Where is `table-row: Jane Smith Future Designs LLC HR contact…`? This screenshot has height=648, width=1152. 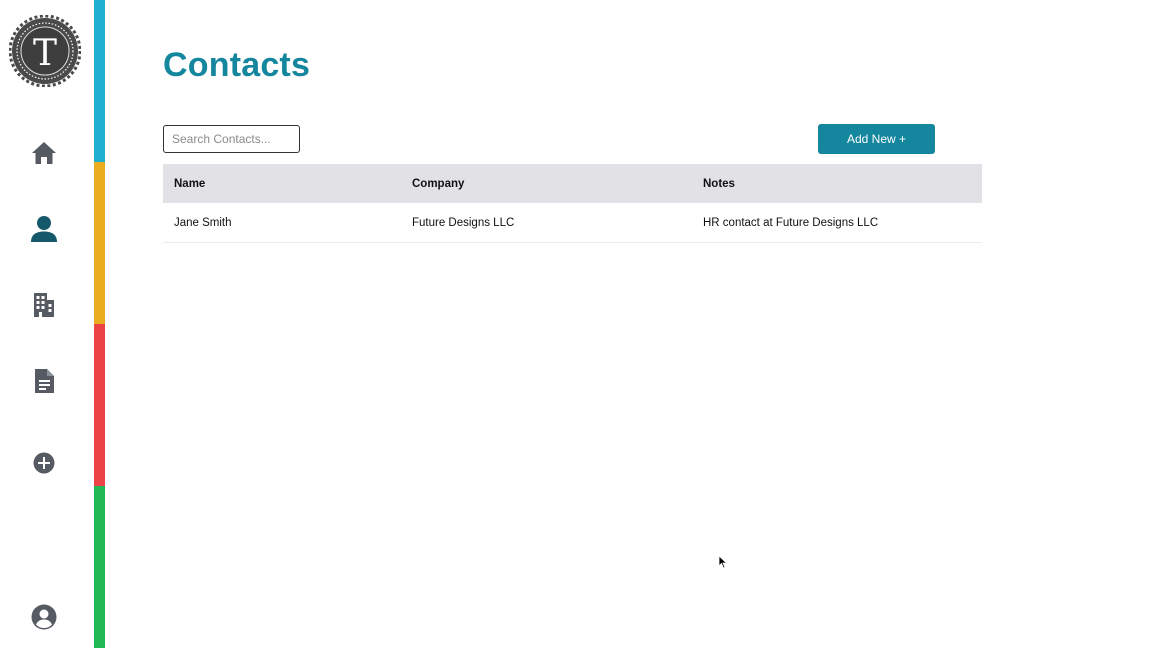 table-row: Jane Smith Future Designs LLC HR contact… is located at coordinates (572, 223).